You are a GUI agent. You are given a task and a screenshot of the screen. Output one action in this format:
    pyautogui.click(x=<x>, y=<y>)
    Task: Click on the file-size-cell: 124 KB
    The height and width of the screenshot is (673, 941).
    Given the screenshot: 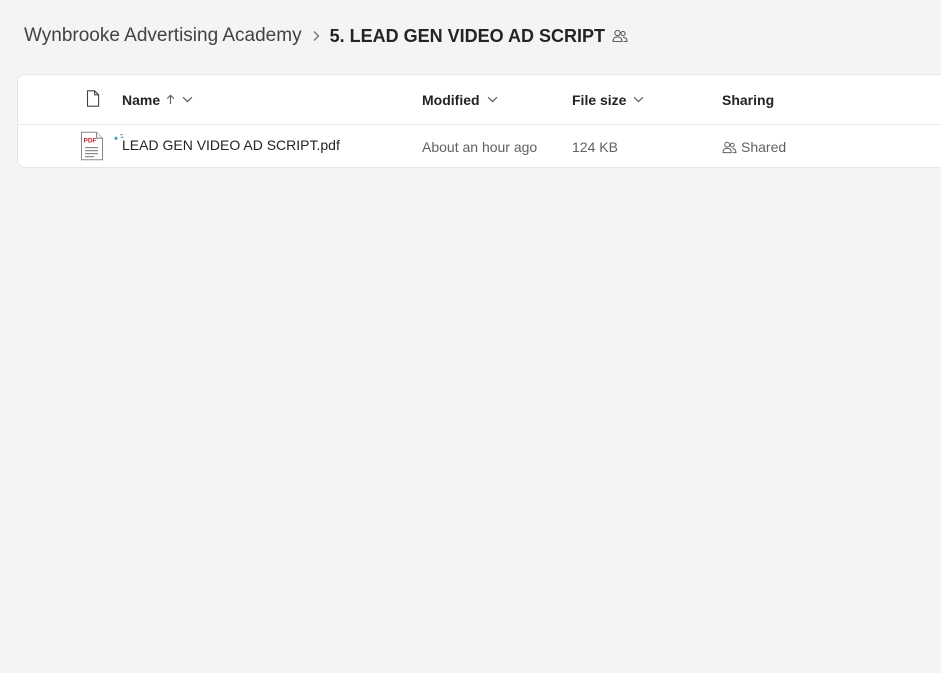 What is the action you would take?
    pyautogui.click(x=595, y=146)
    